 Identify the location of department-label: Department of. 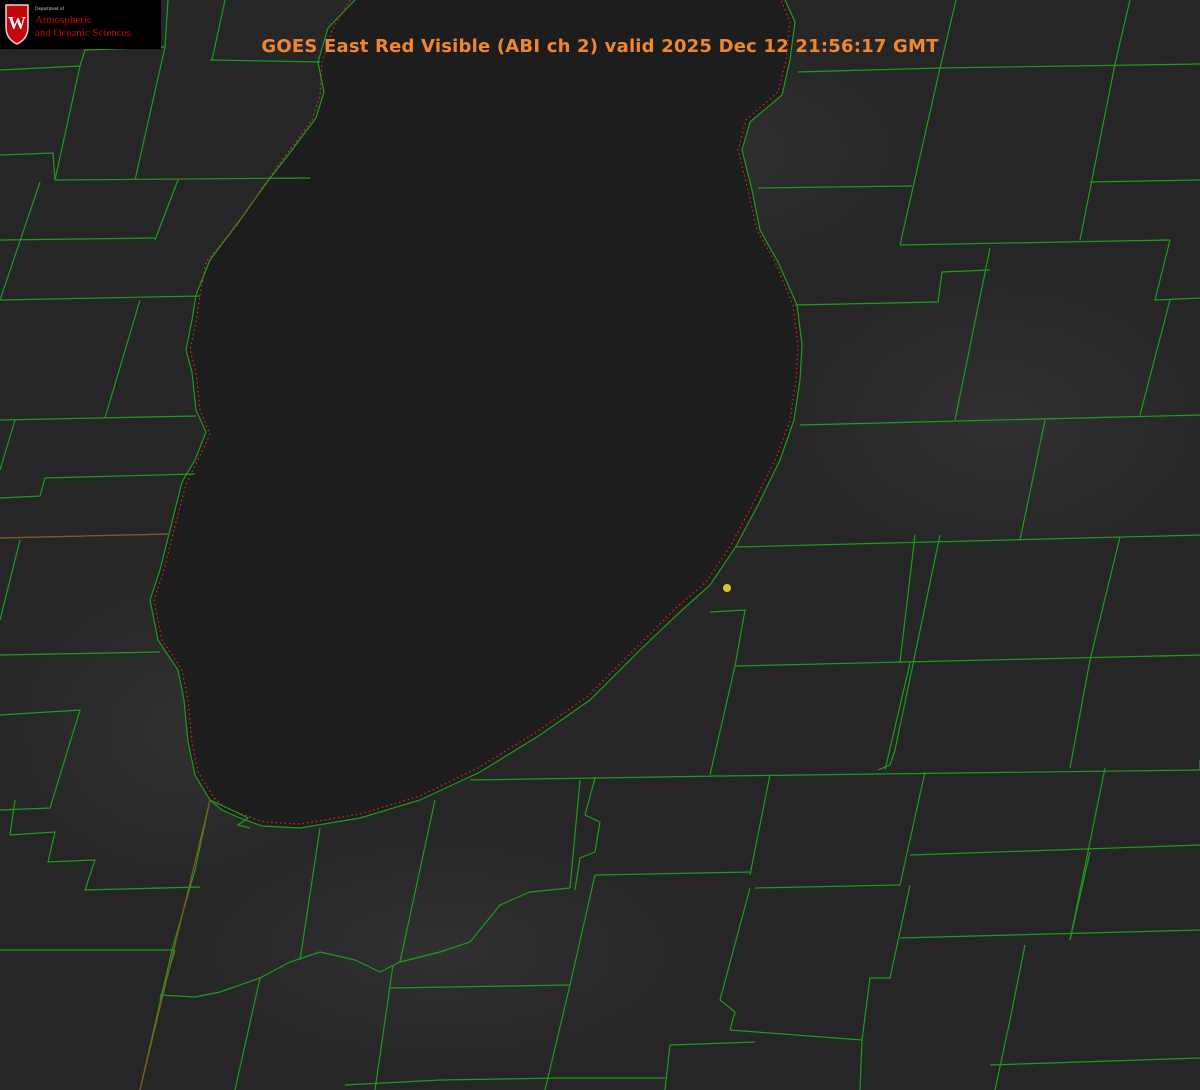
(50, 9).